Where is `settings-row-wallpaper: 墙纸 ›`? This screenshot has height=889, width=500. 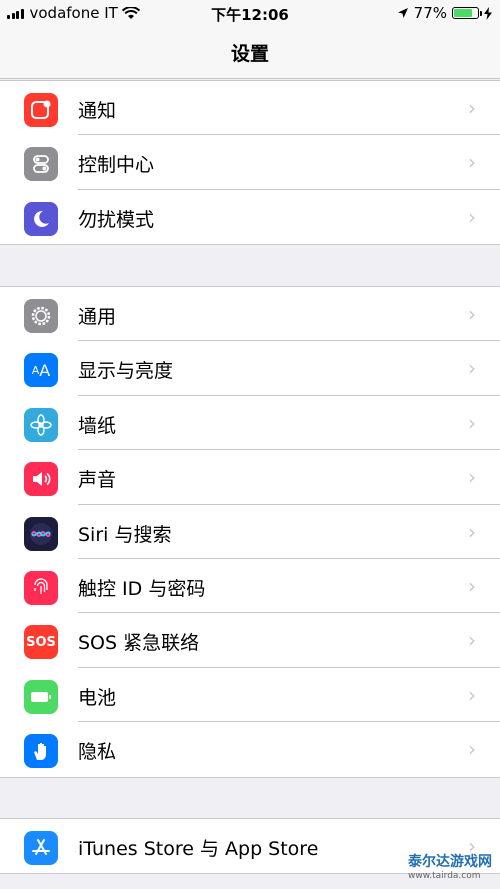
settings-row-wallpaper: 墙纸 › is located at coordinates (250, 423).